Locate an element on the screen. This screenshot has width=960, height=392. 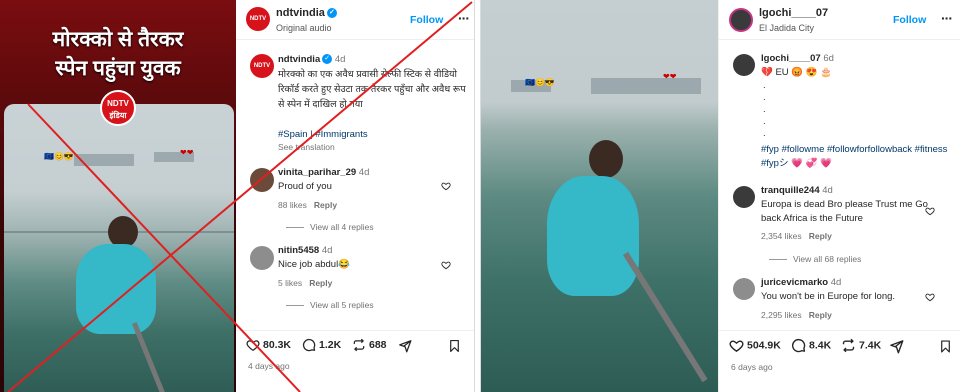
caption-dots: . . . . . is located at coordinates (764, 109).